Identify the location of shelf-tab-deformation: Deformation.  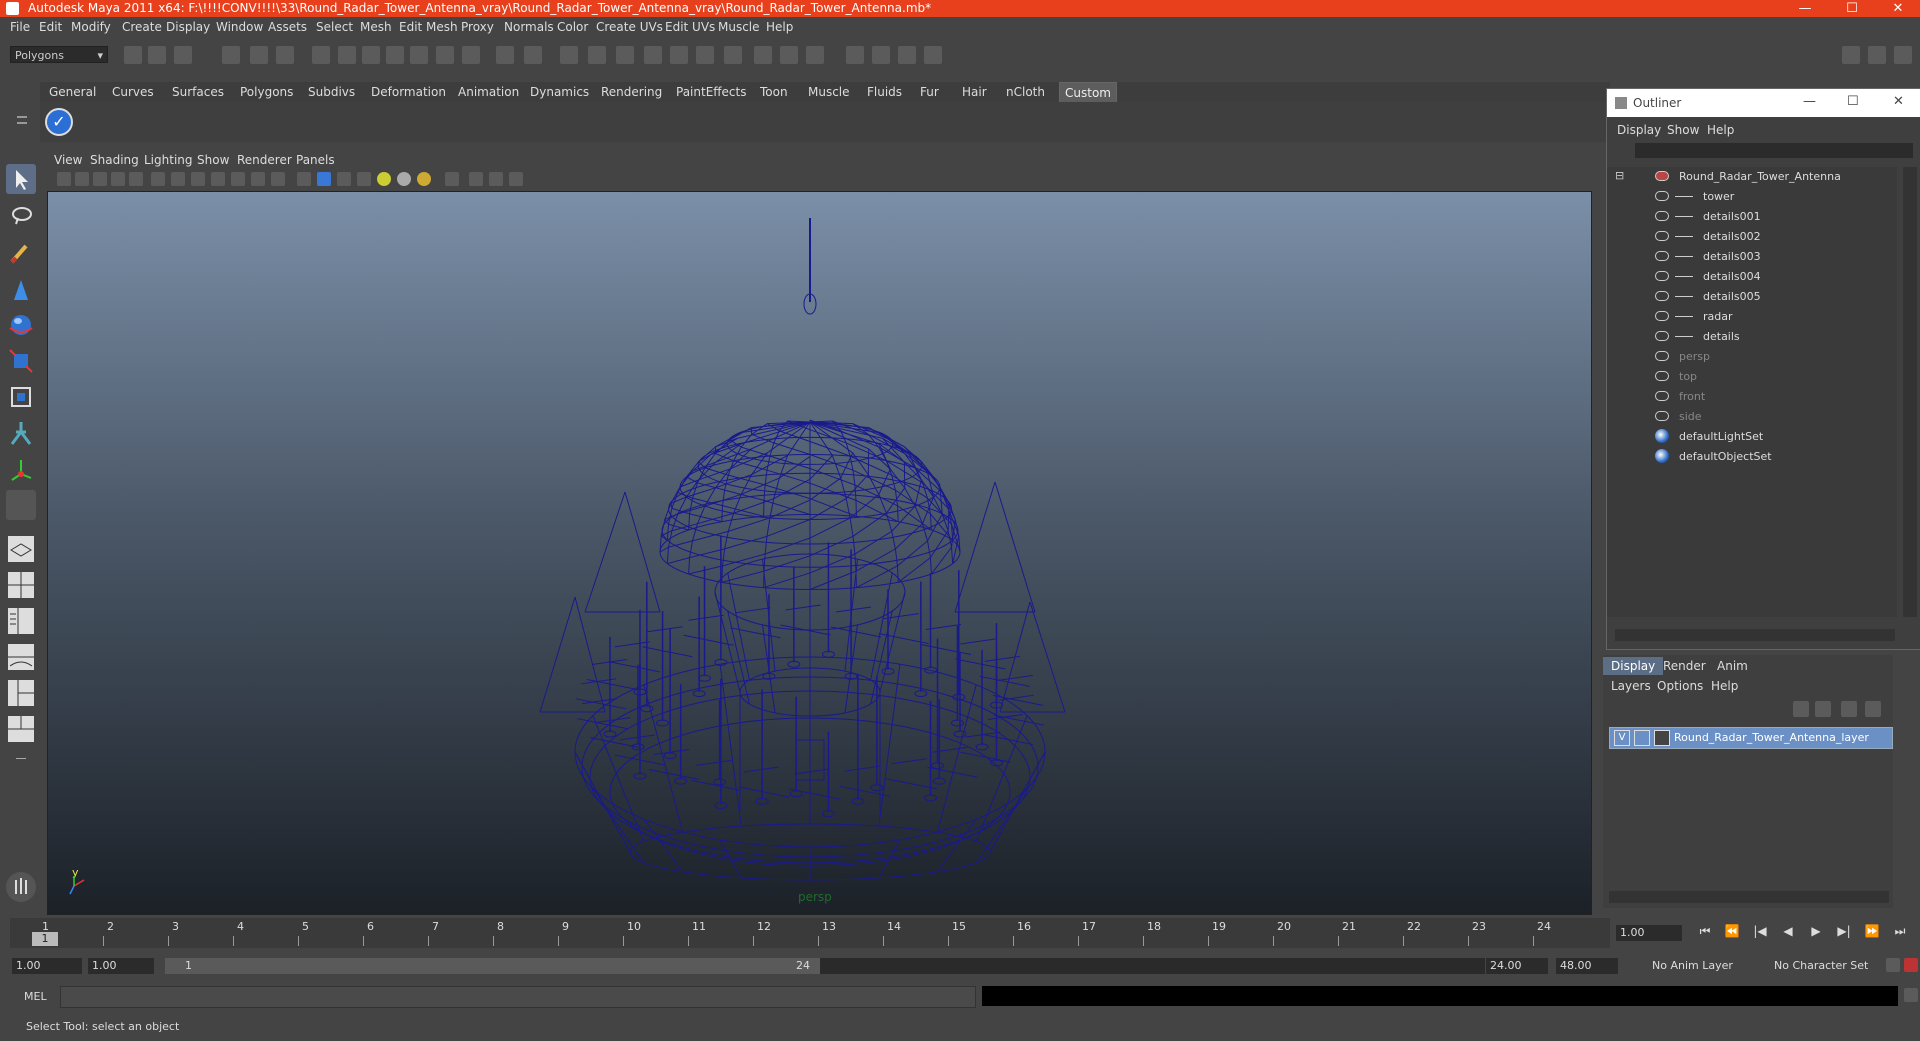
(408, 92).